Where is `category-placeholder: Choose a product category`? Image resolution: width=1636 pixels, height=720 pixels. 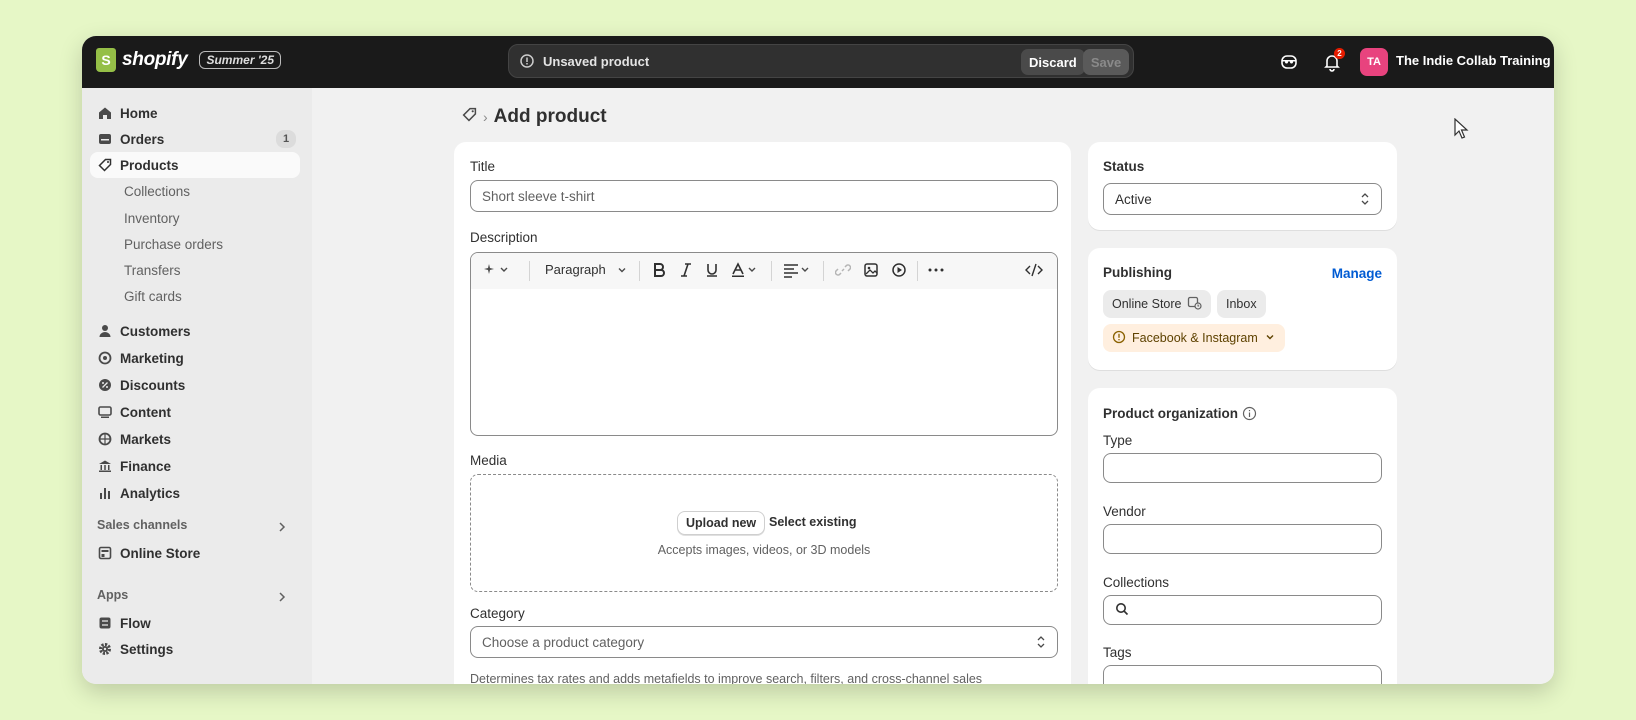 category-placeholder: Choose a product category is located at coordinates (563, 642).